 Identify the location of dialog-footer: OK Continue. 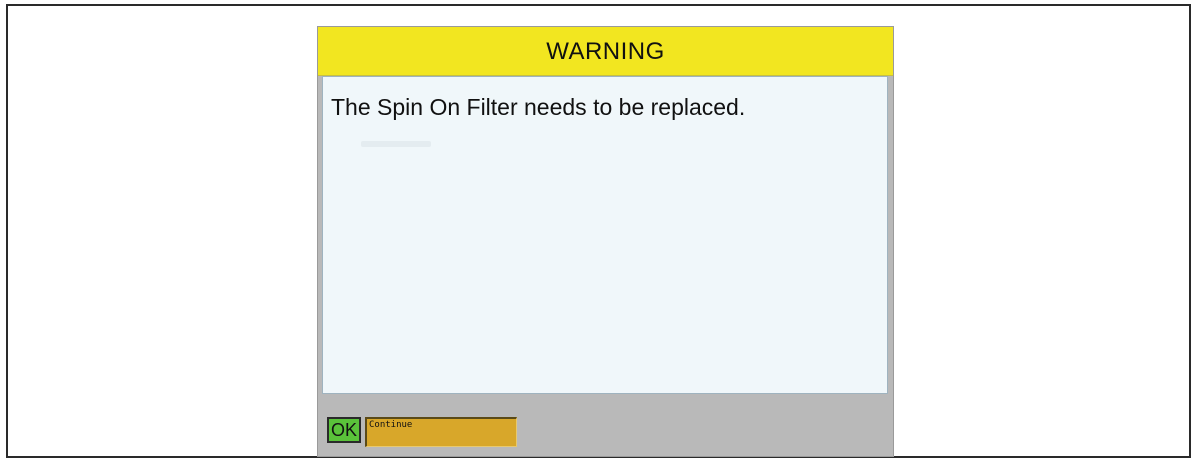
(605, 426).